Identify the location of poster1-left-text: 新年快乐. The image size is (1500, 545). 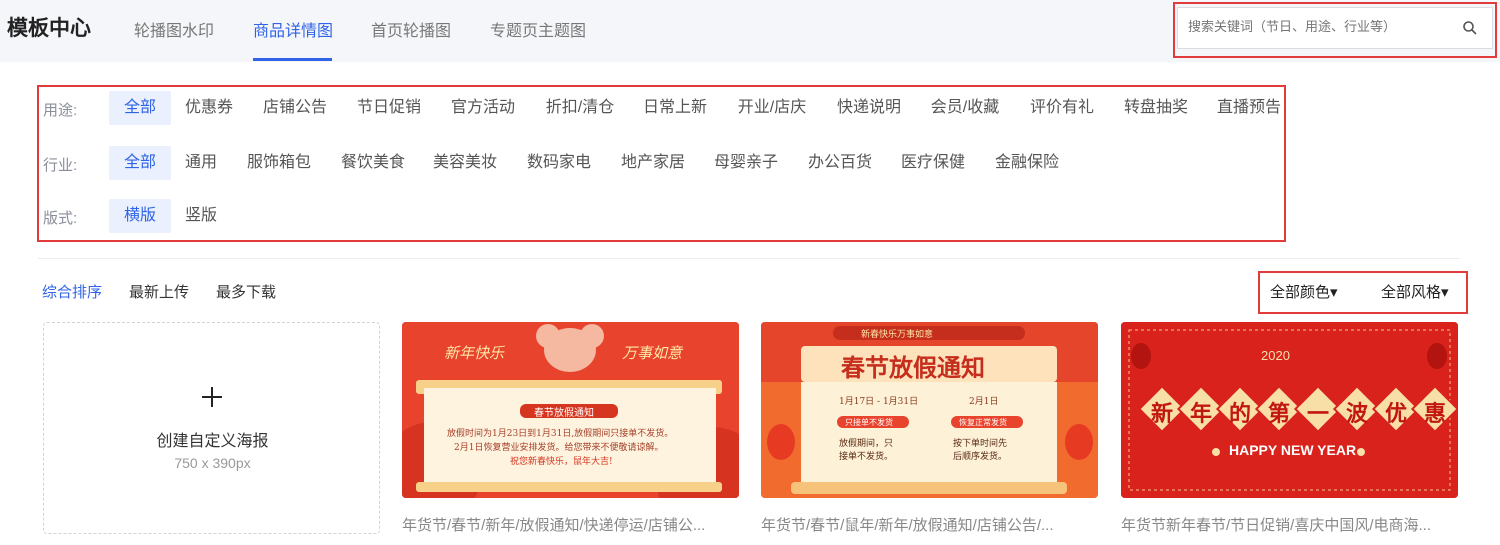
(474, 353).